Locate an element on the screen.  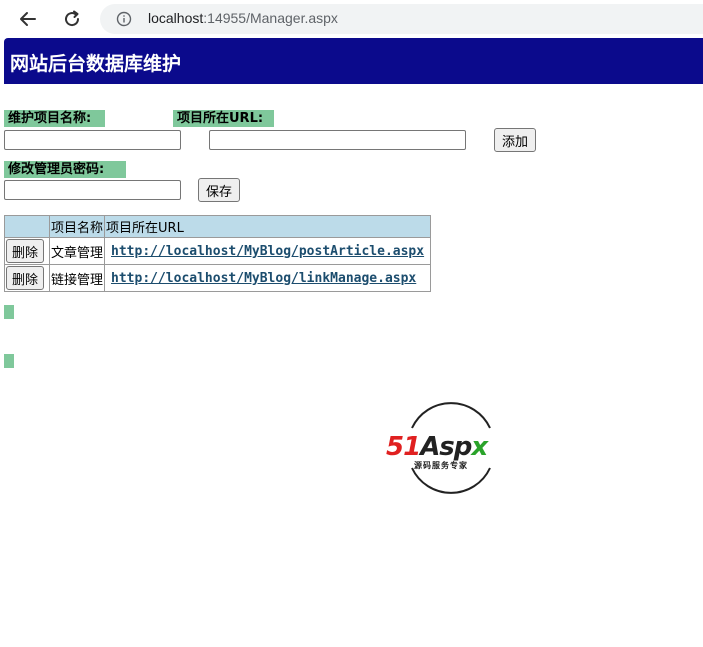
watermark-logo: 51Aspx 源码服务专家 is located at coordinates (451, 449).